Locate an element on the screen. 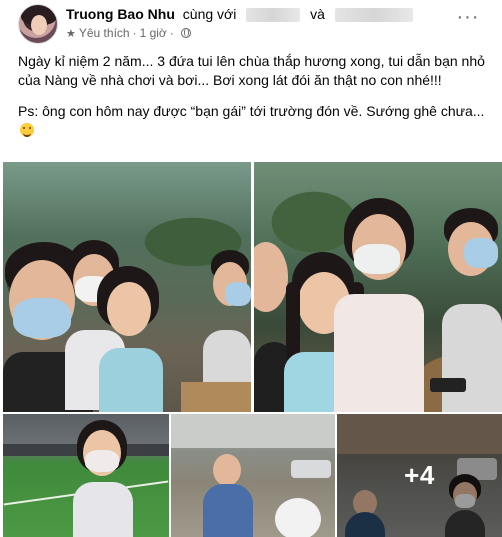 This screenshot has height=537, width=502. and-text: và is located at coordinates (317, 14).